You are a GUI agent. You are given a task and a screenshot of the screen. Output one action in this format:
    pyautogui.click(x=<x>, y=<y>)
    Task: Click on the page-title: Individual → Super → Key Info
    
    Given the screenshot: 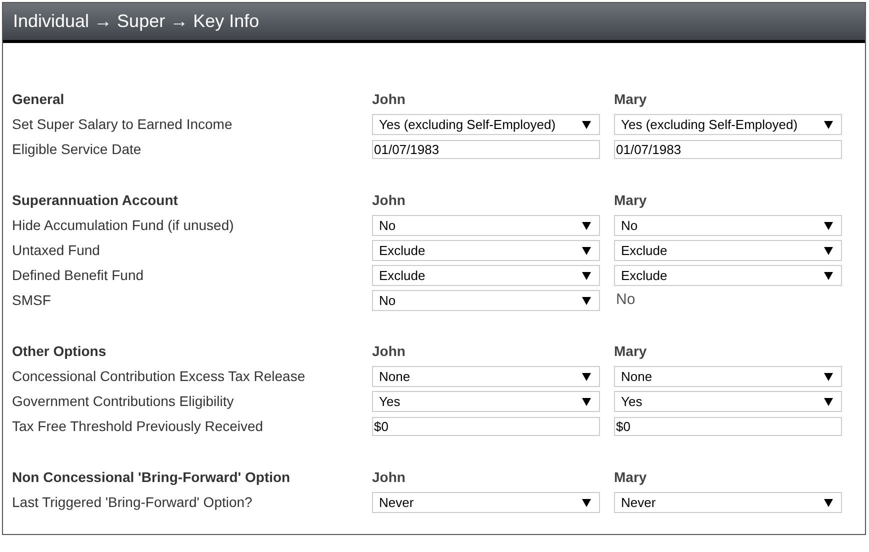 What is the action you would take?
    pyautogui.click(x=136, y=21)
    